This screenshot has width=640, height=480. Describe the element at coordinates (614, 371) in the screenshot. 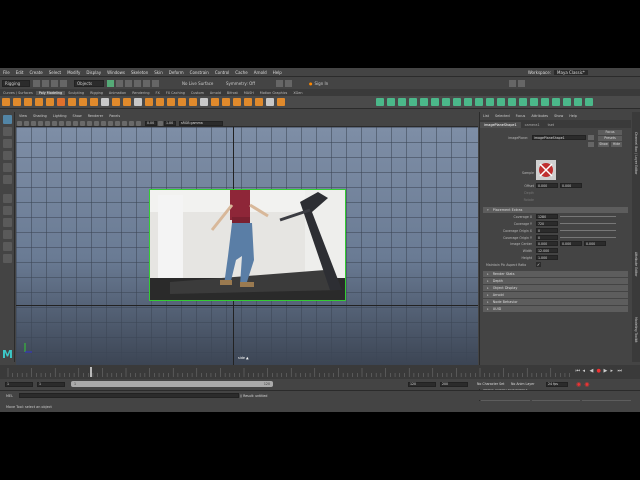

I see `step-forward-icon: ▸` at that location.